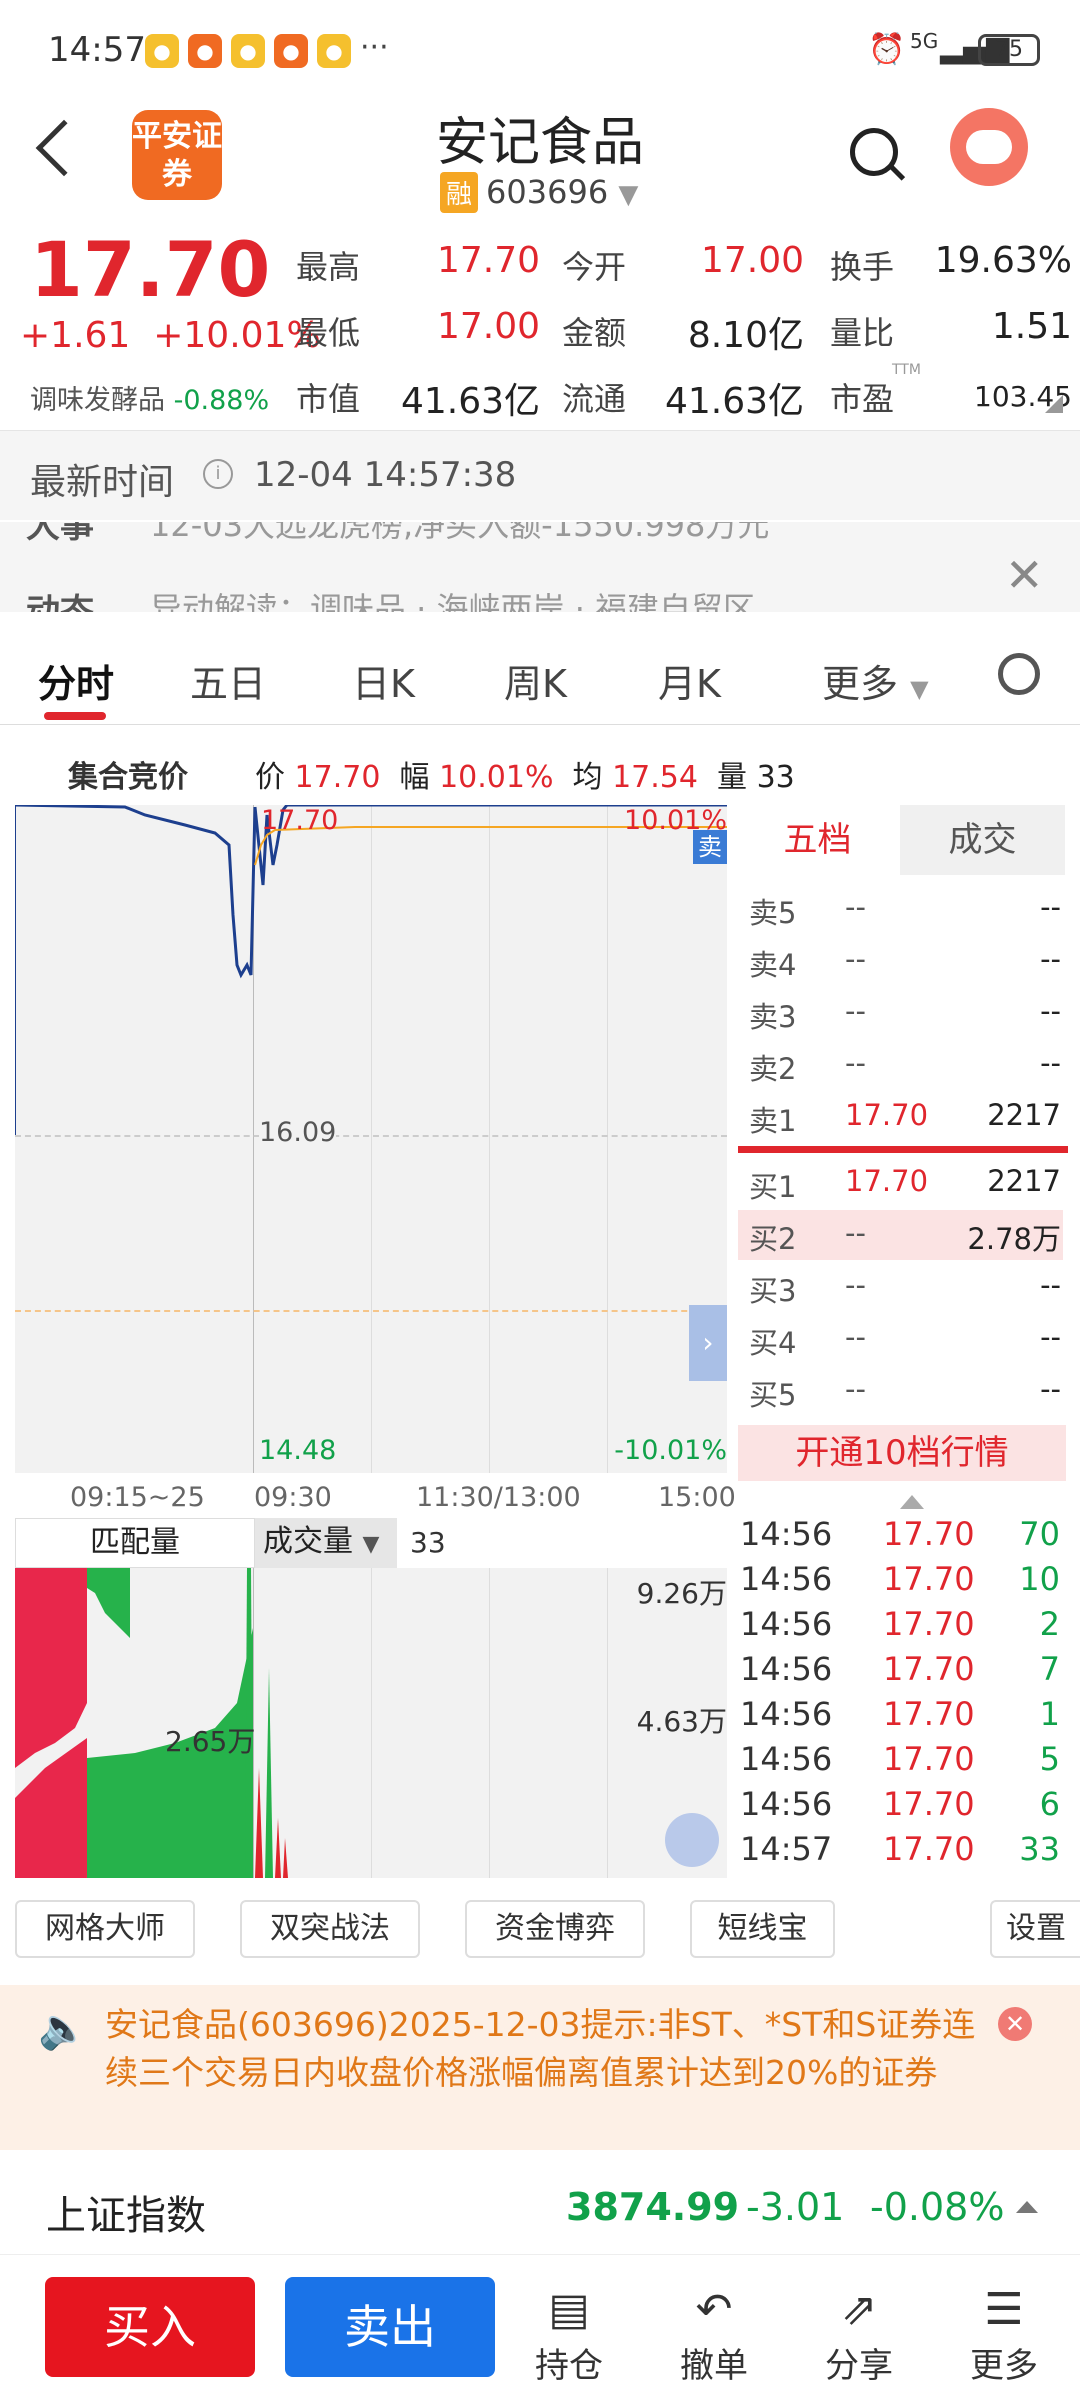  I want to click on tab-five-day: 五日, so click(228, 680).